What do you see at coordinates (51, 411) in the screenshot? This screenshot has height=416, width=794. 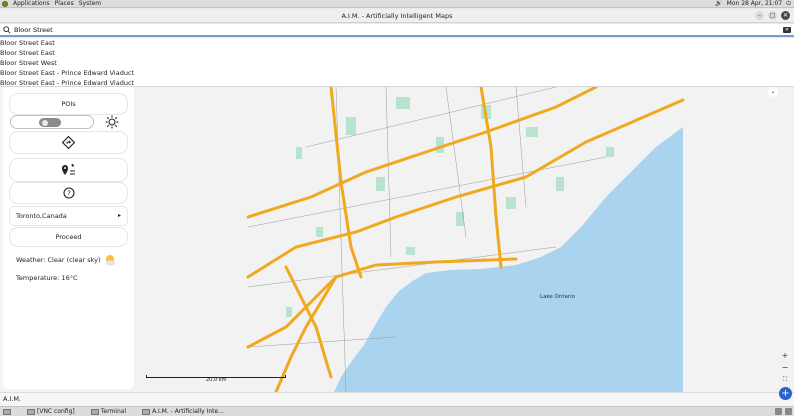 I see `task-vnc-config: [VNC config]` at bounding box center [51, 411].